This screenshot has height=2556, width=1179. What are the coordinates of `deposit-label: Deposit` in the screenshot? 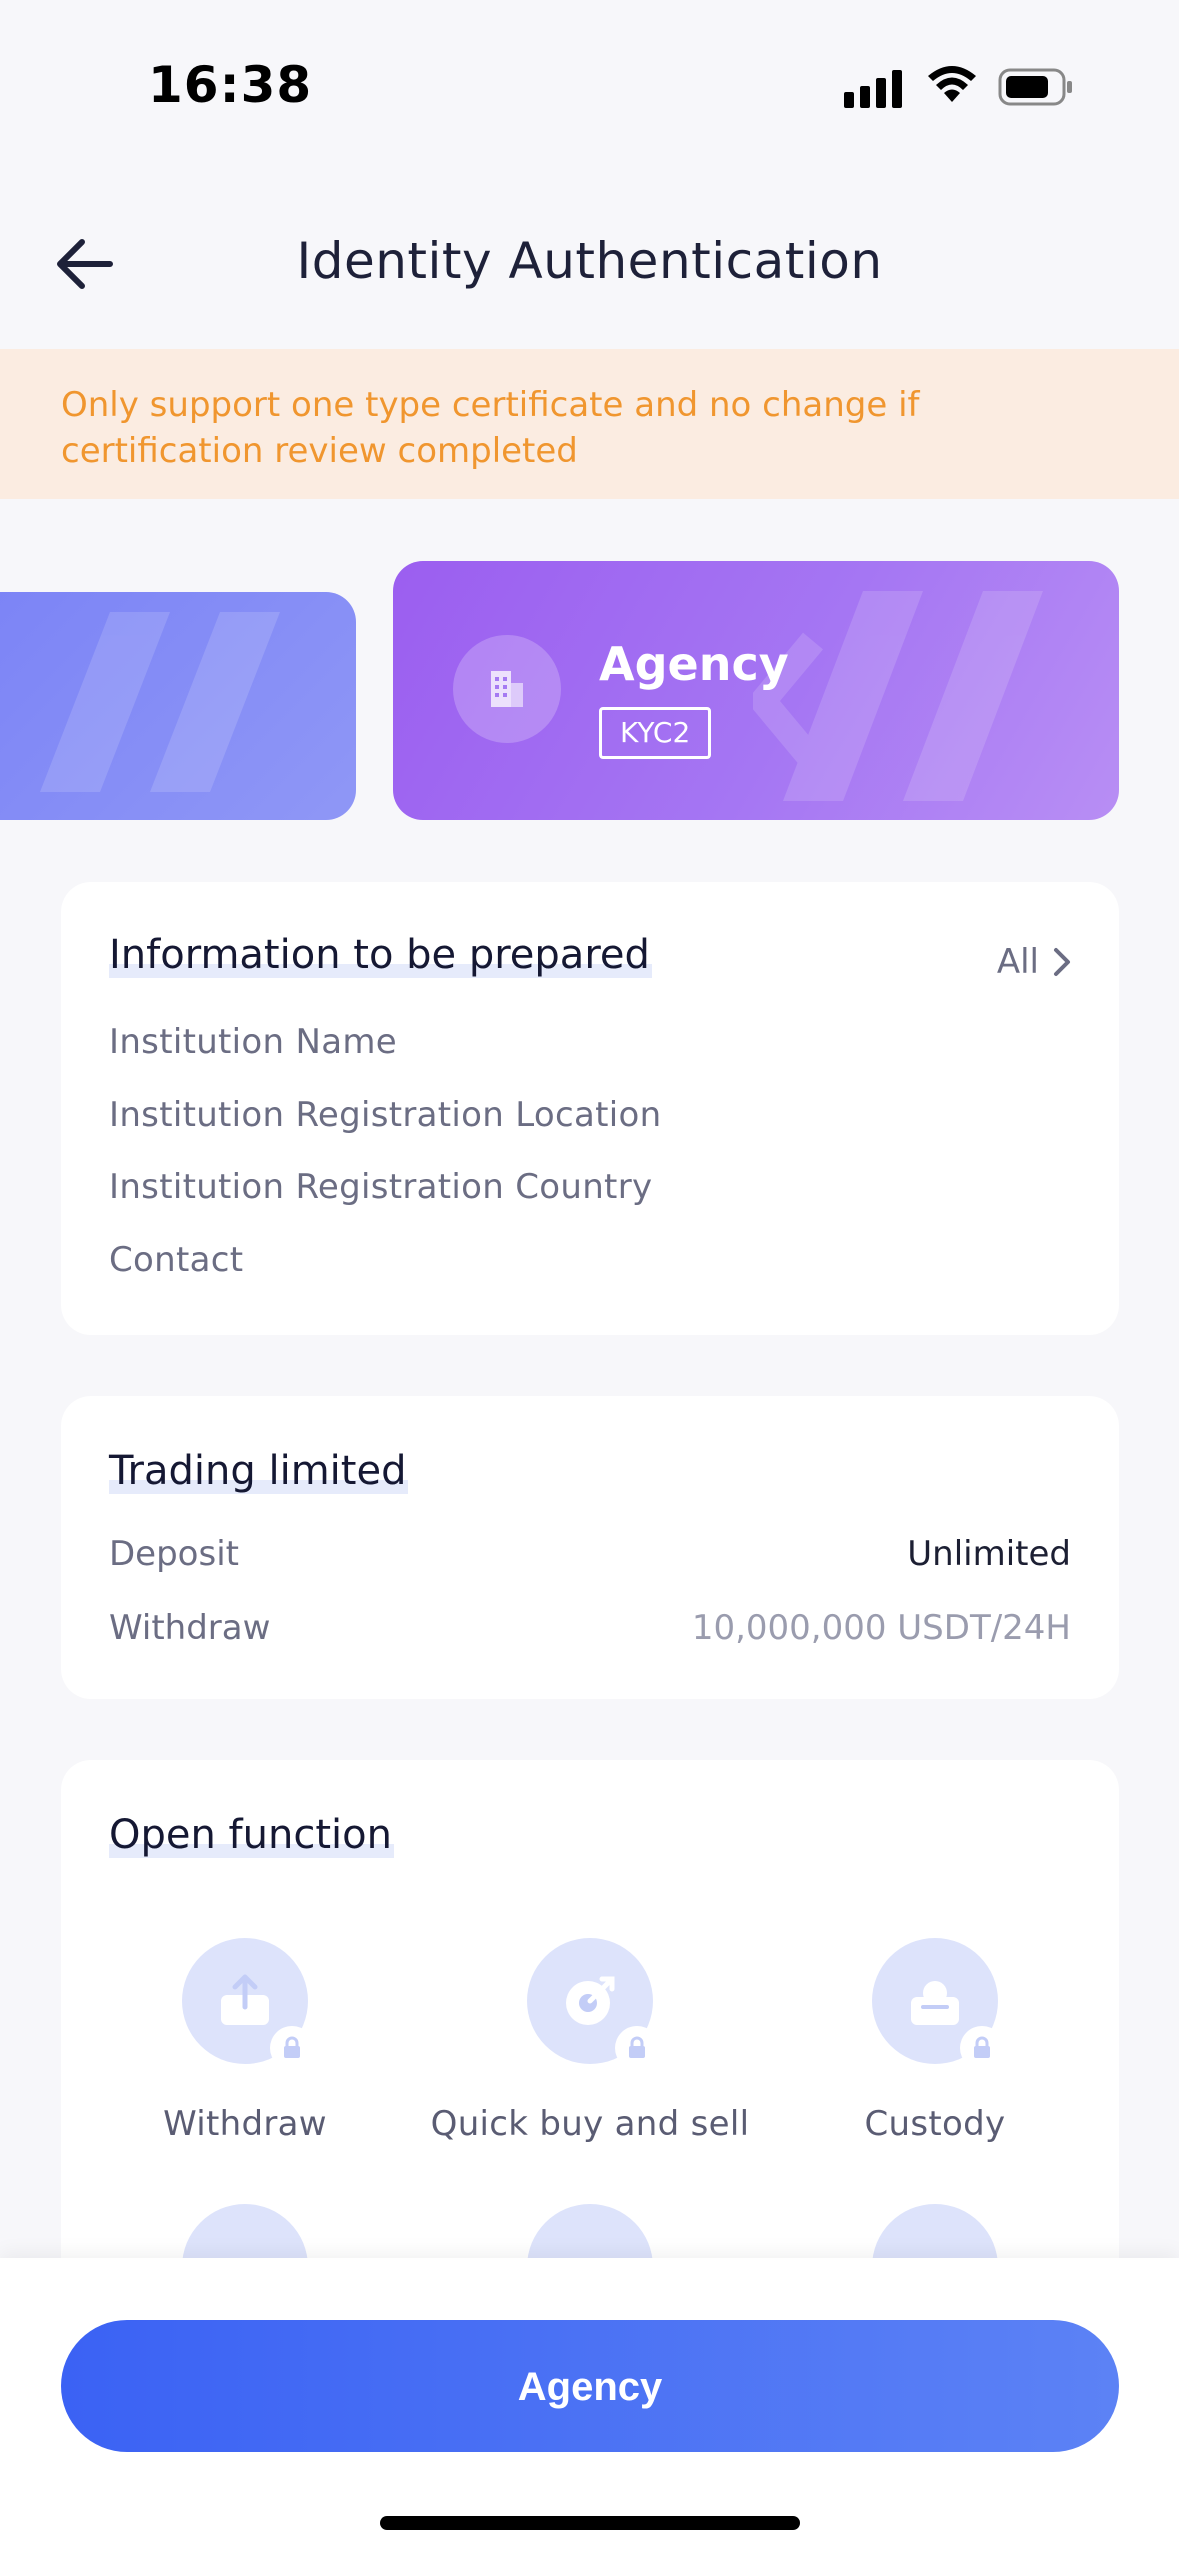 It's located at (174, 1554).